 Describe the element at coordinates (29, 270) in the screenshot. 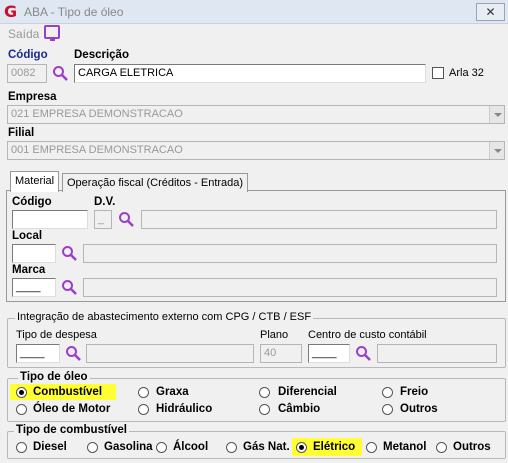

I see `marca-label: Marca` at that location.